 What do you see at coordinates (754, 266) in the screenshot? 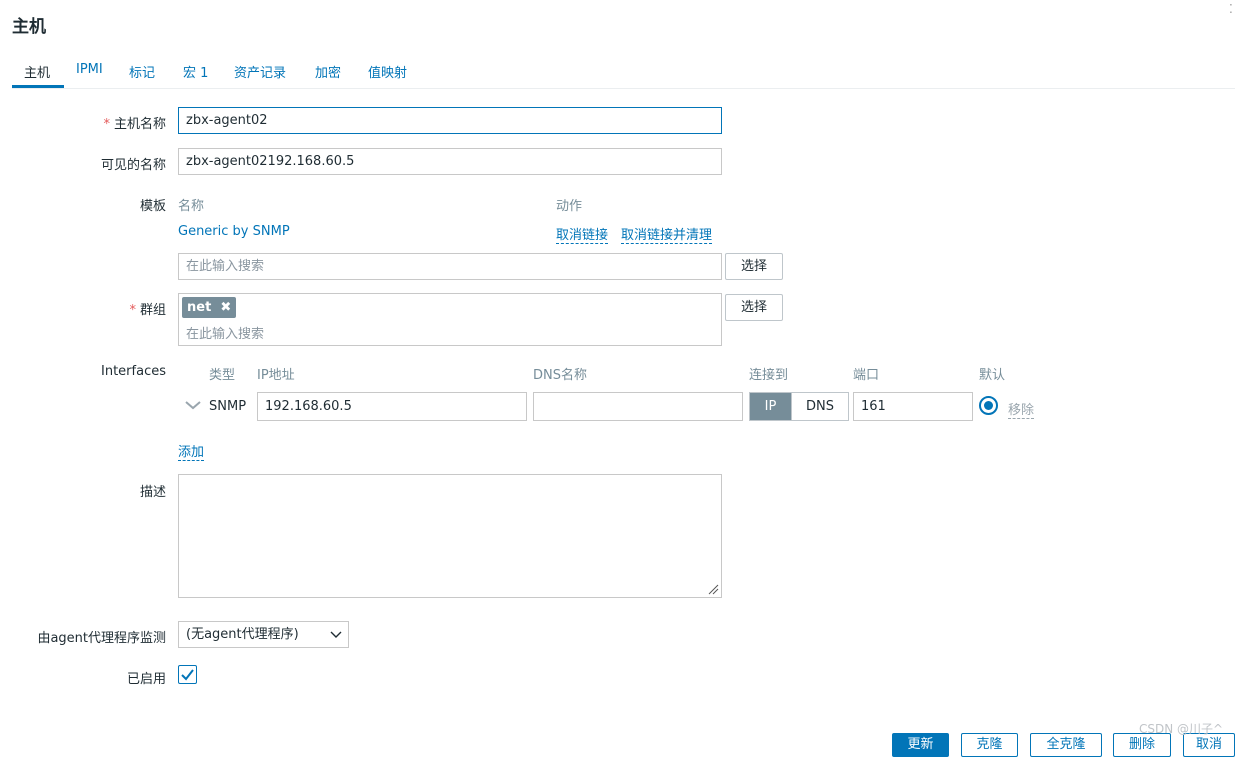
I see `template-select-button: 选择` at bounding box center [754, 266].